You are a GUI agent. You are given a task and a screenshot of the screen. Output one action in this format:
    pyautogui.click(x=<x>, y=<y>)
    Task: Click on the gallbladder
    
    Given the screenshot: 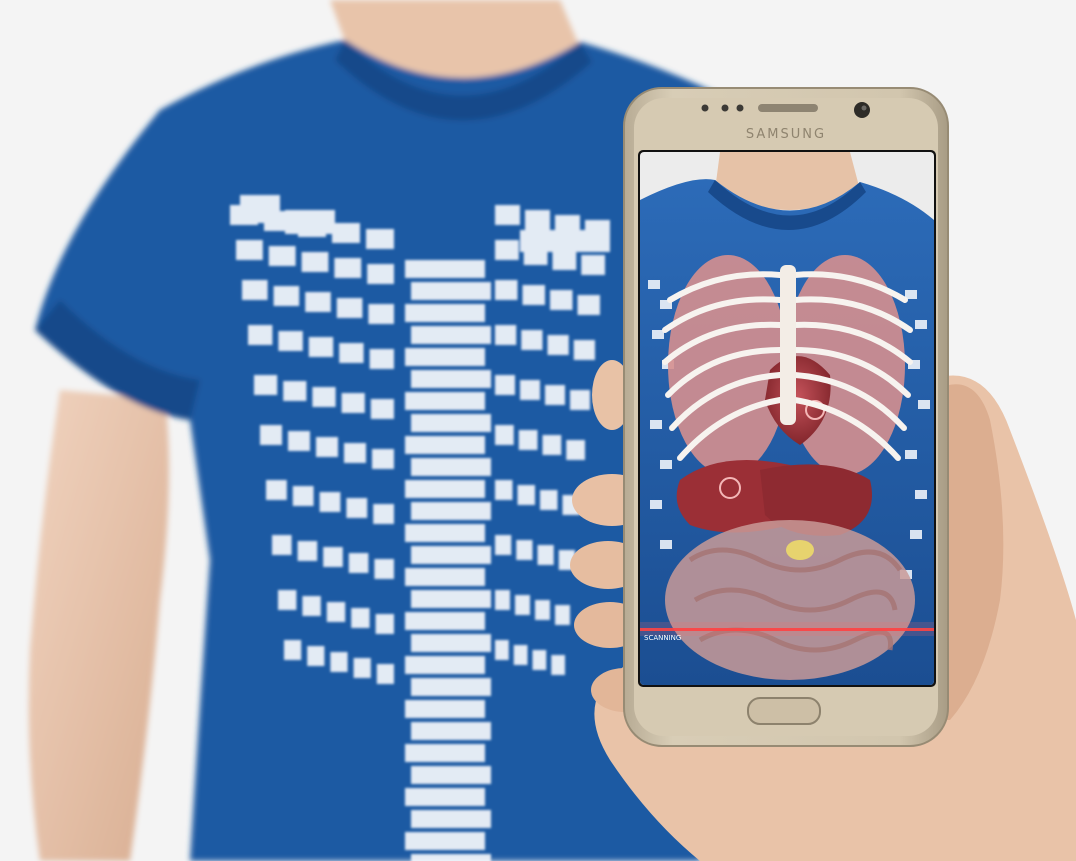 What is the action you would take?
    pyautogui.click(x=800, y=550)
    